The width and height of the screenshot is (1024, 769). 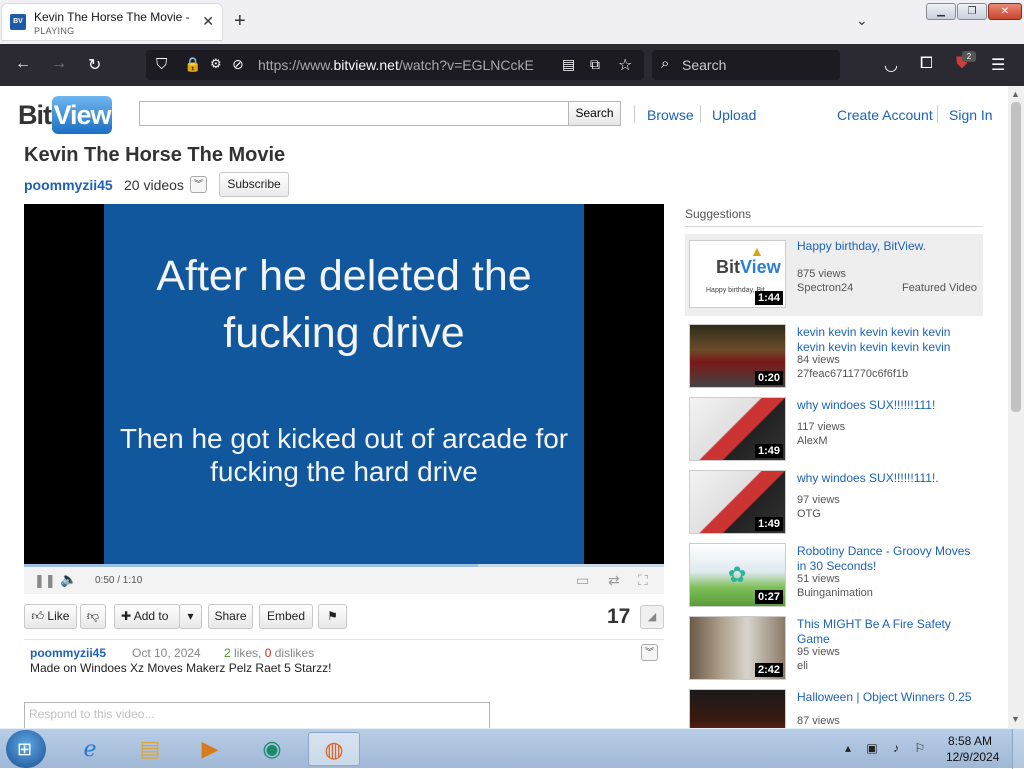 I want to click on list-all-tabs-chevron-icon: ⌄, so click(x=862, y=20).